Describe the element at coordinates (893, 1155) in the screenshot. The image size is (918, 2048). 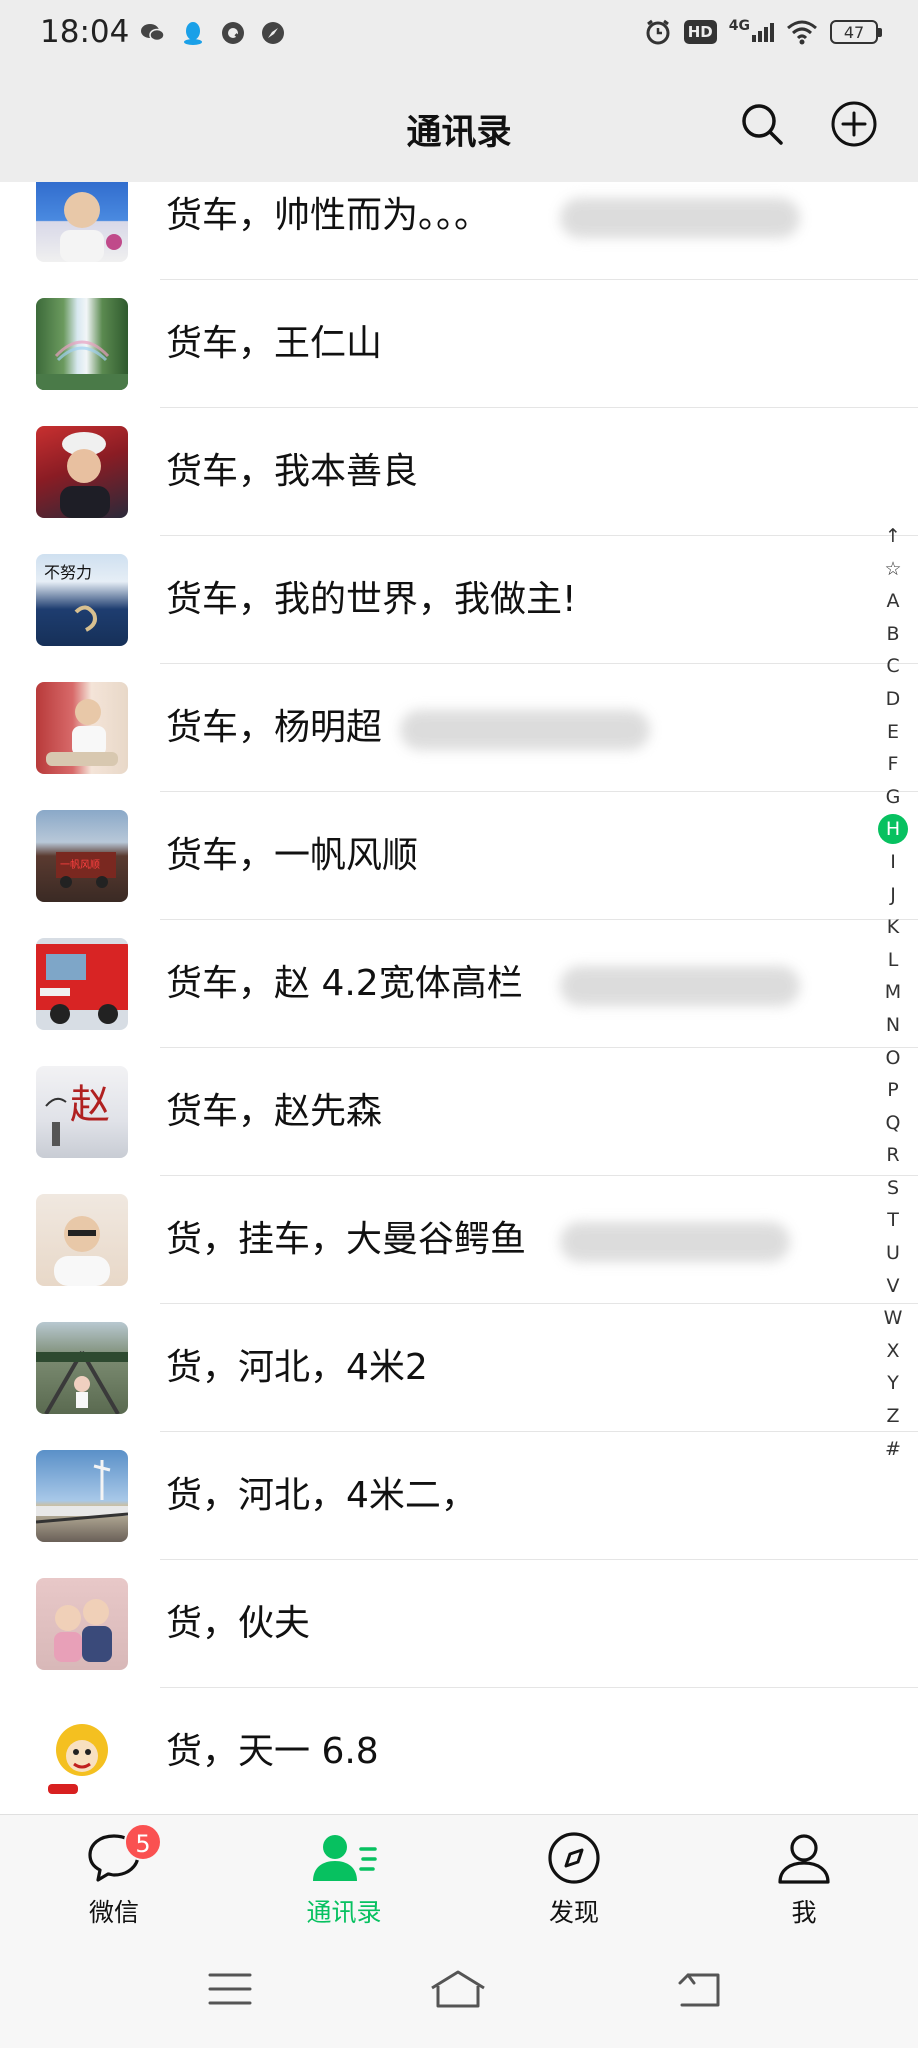
I see `index-letter: R` at that location.